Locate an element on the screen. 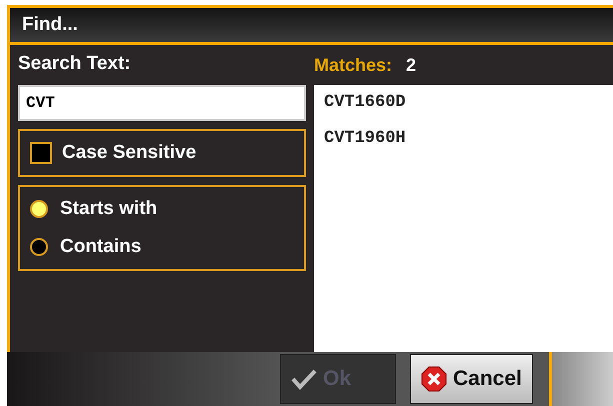  checkmark-icon is located at coordinates (304, 379).